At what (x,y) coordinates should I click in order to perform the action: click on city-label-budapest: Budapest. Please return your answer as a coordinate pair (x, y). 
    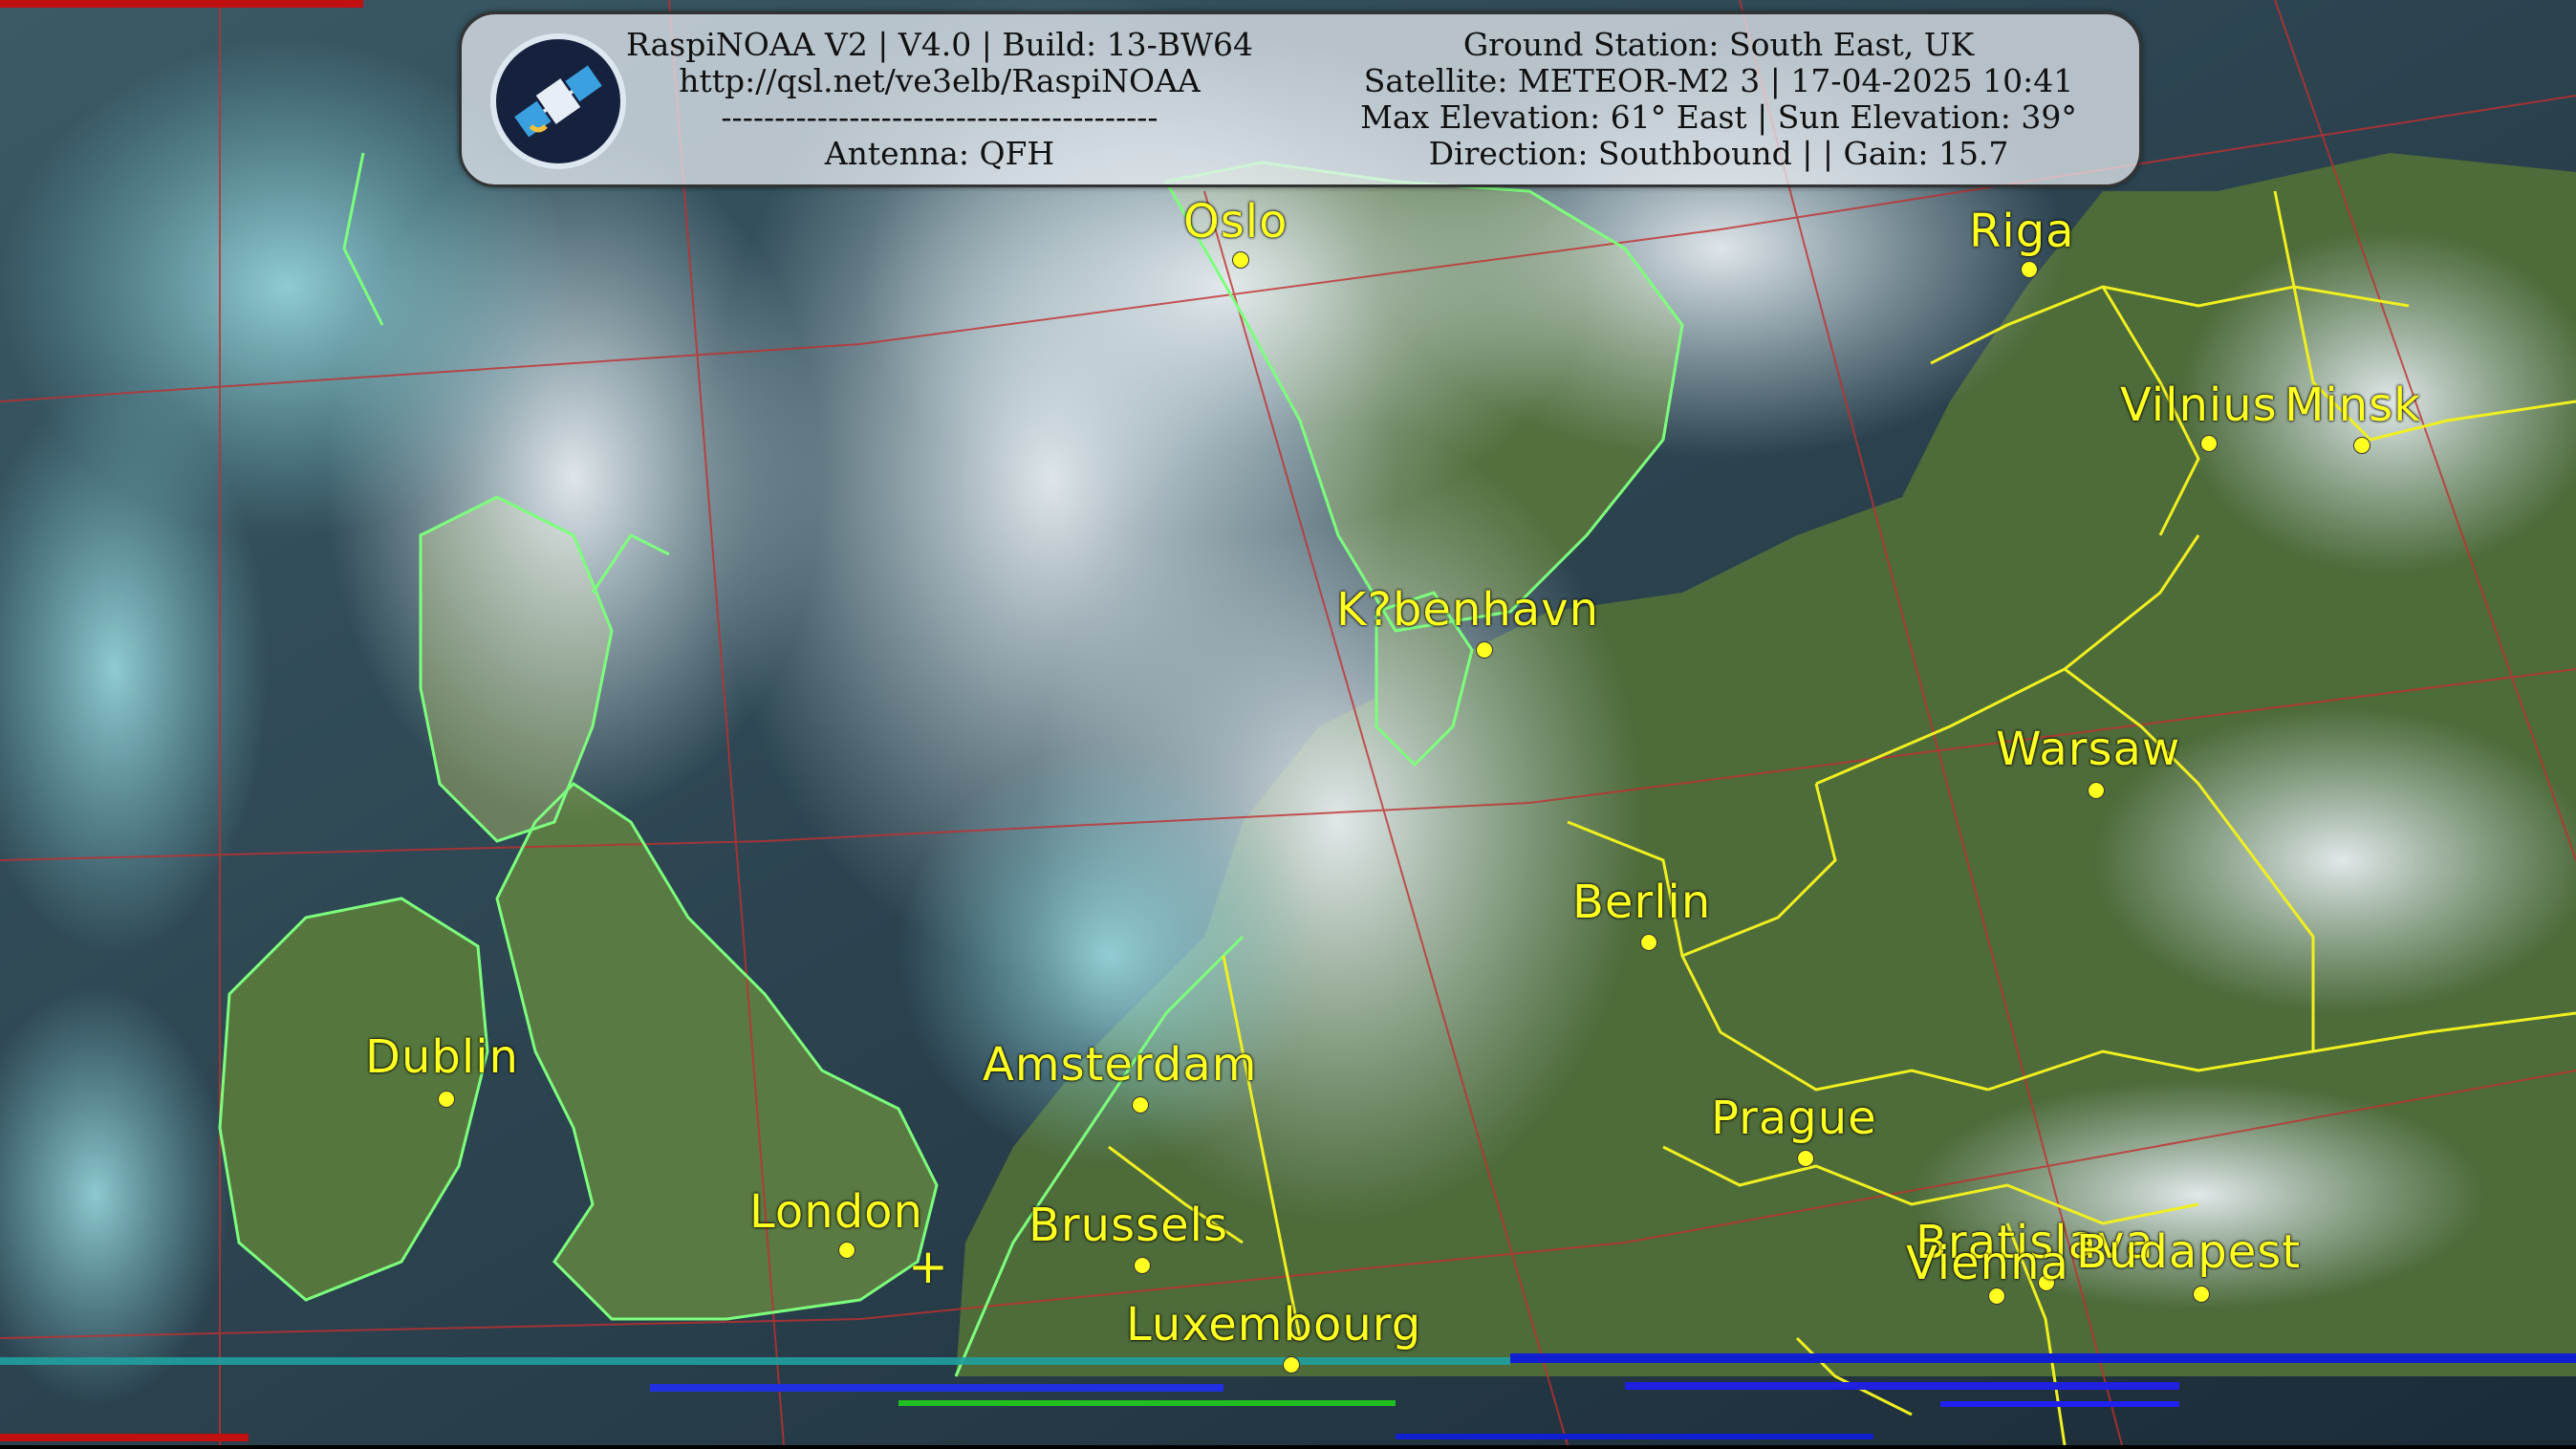
    Looking at the image, I should click on (2189, 1252).